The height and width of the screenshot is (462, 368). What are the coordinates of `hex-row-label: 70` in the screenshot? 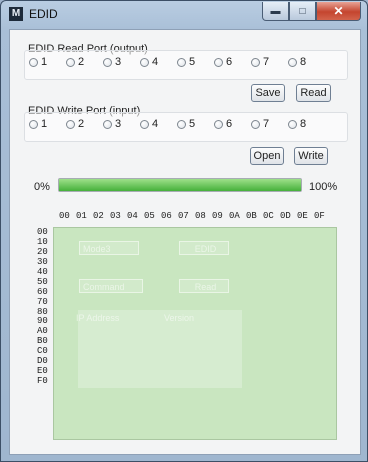 It's located at (42, 301).